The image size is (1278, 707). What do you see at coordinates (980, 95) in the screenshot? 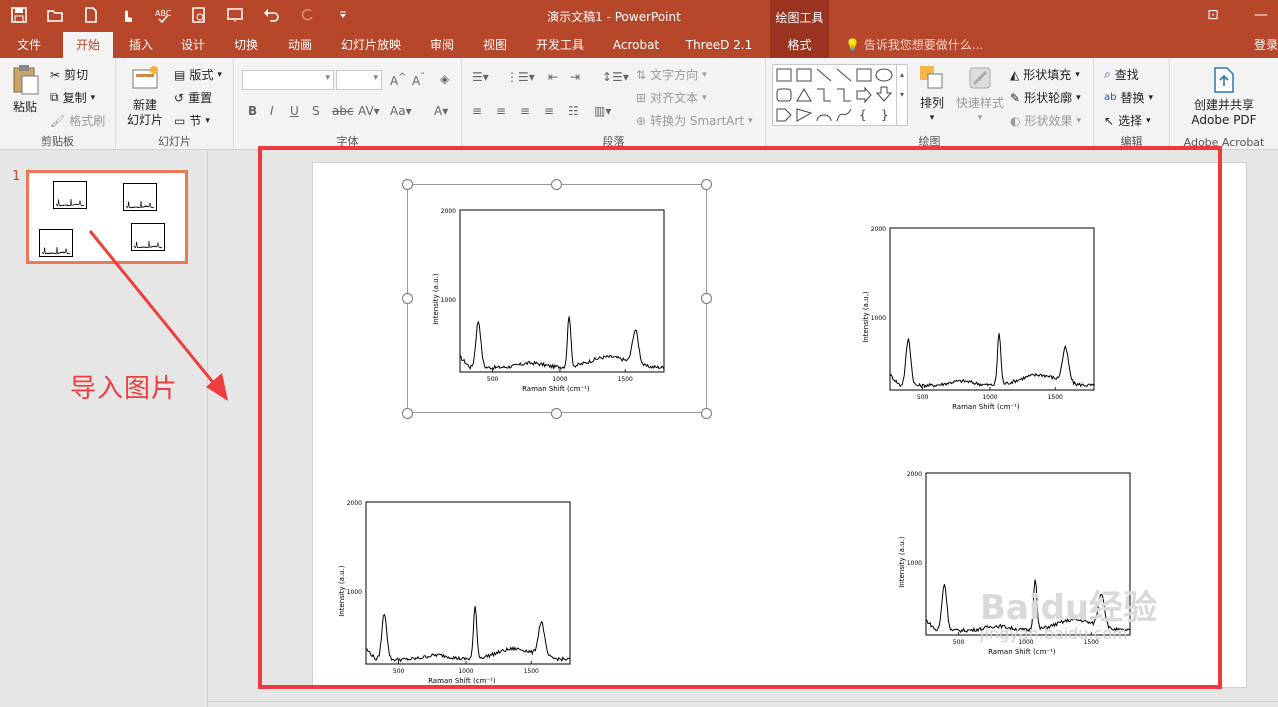
I see `quick-styles-button: 快速样式 ▾` at bounding box center [980, 95].